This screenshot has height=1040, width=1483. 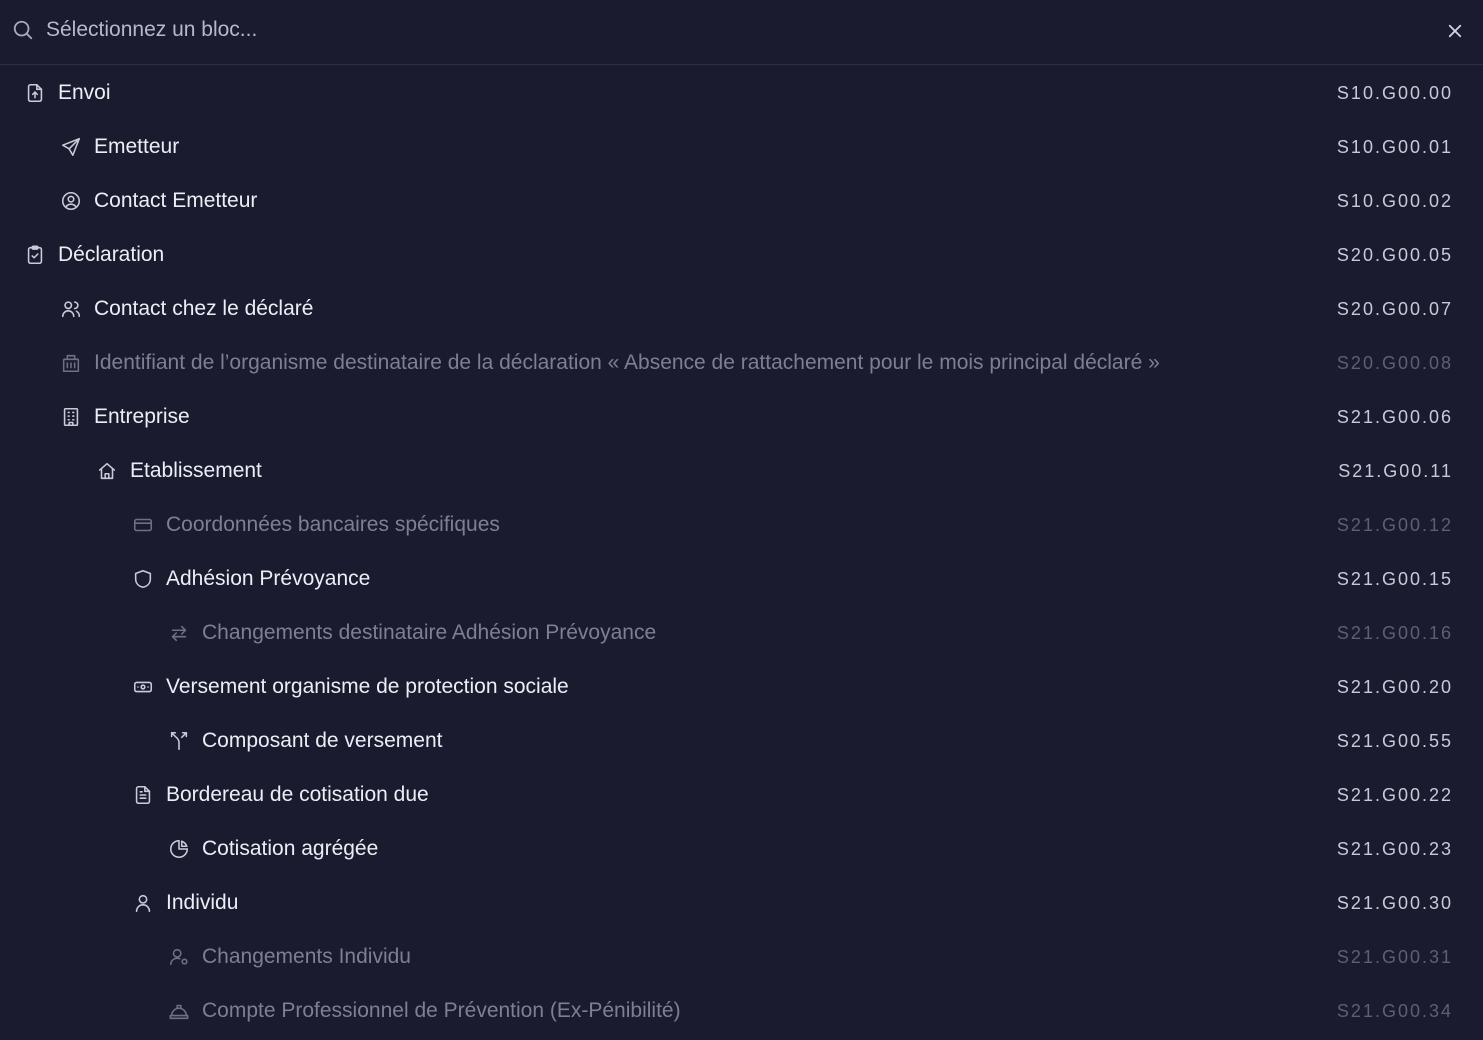 I want to click on split-icon, so click(x=179, y=741).